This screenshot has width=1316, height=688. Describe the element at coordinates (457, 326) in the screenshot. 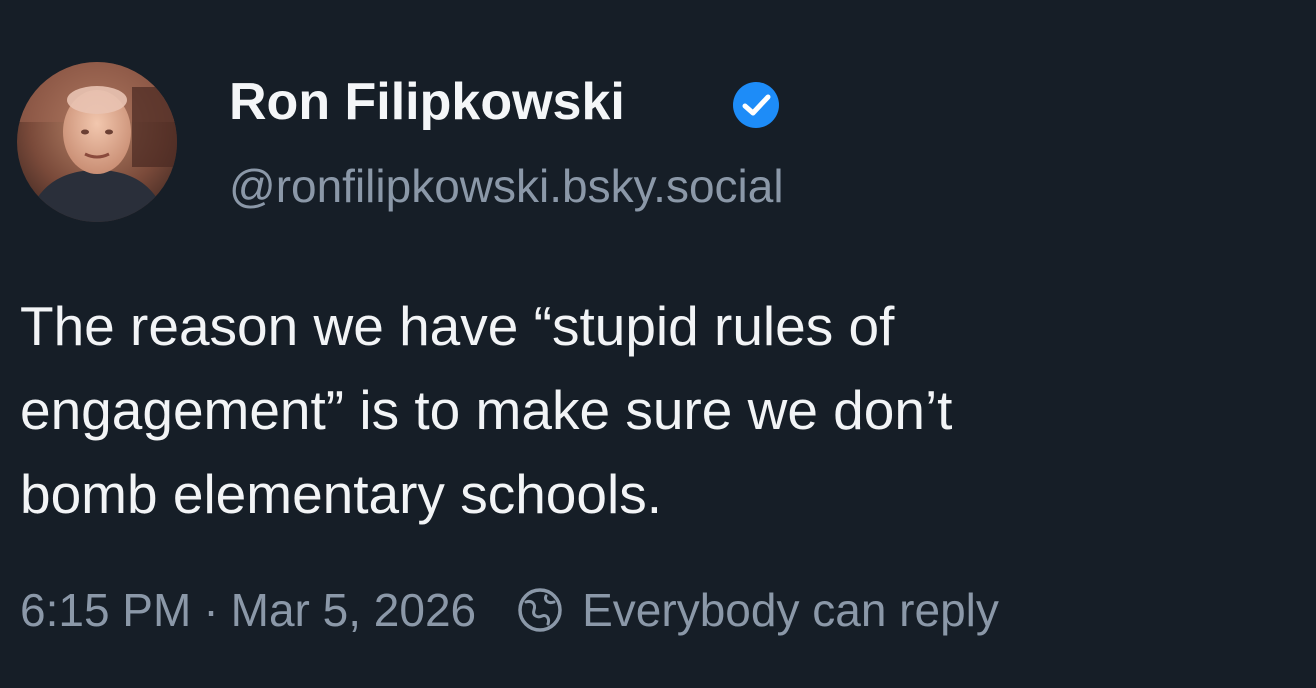

I see `post-text-line: The reason we have “stupid rules of` at that location.